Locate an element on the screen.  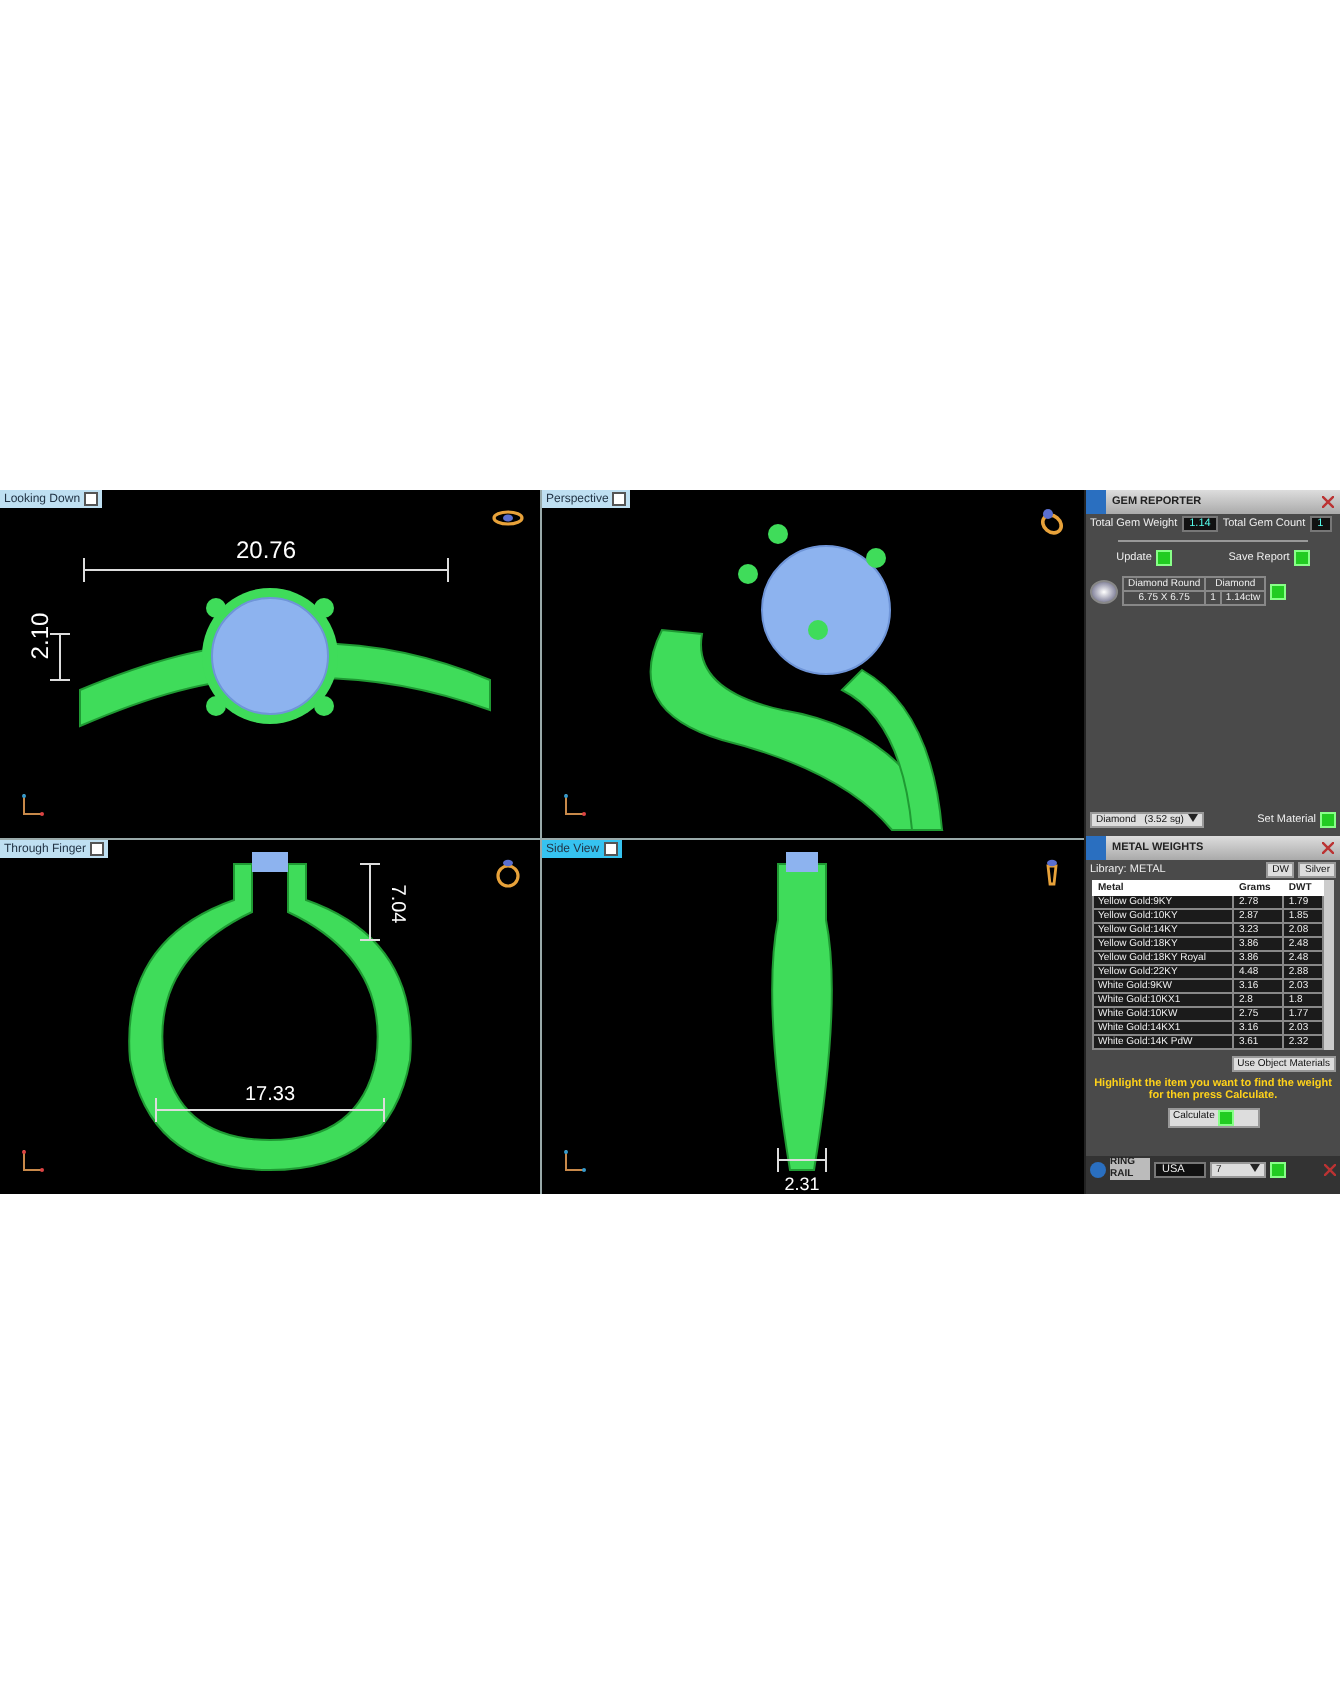
ring-rail-icon is located at coordinates (1098, 1169).